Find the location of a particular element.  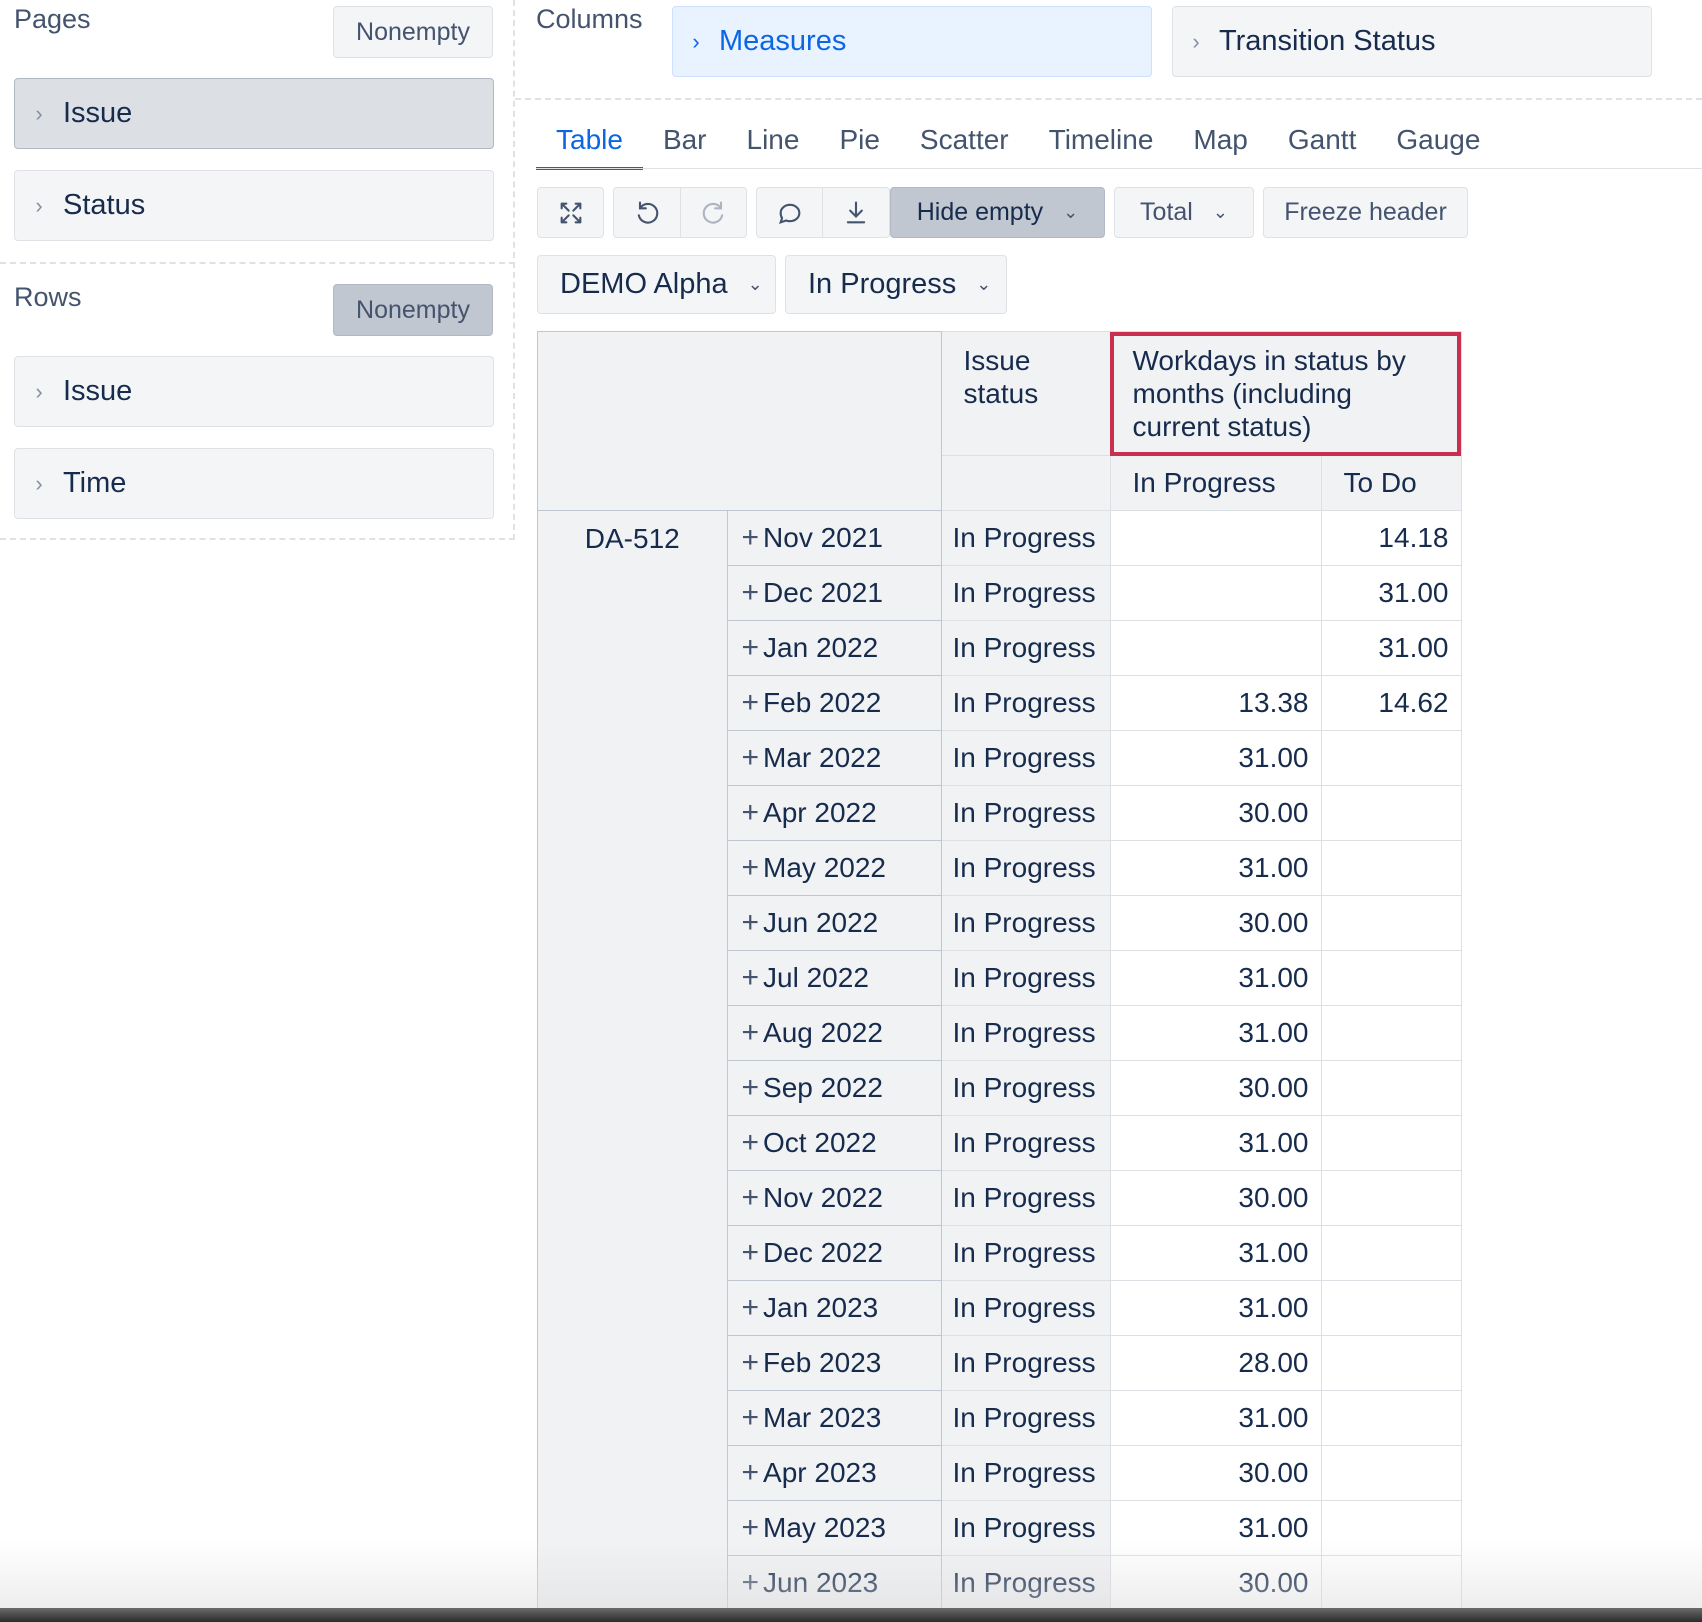

row-header-month: + Nov 2021 is located at coordinates (834, 538).